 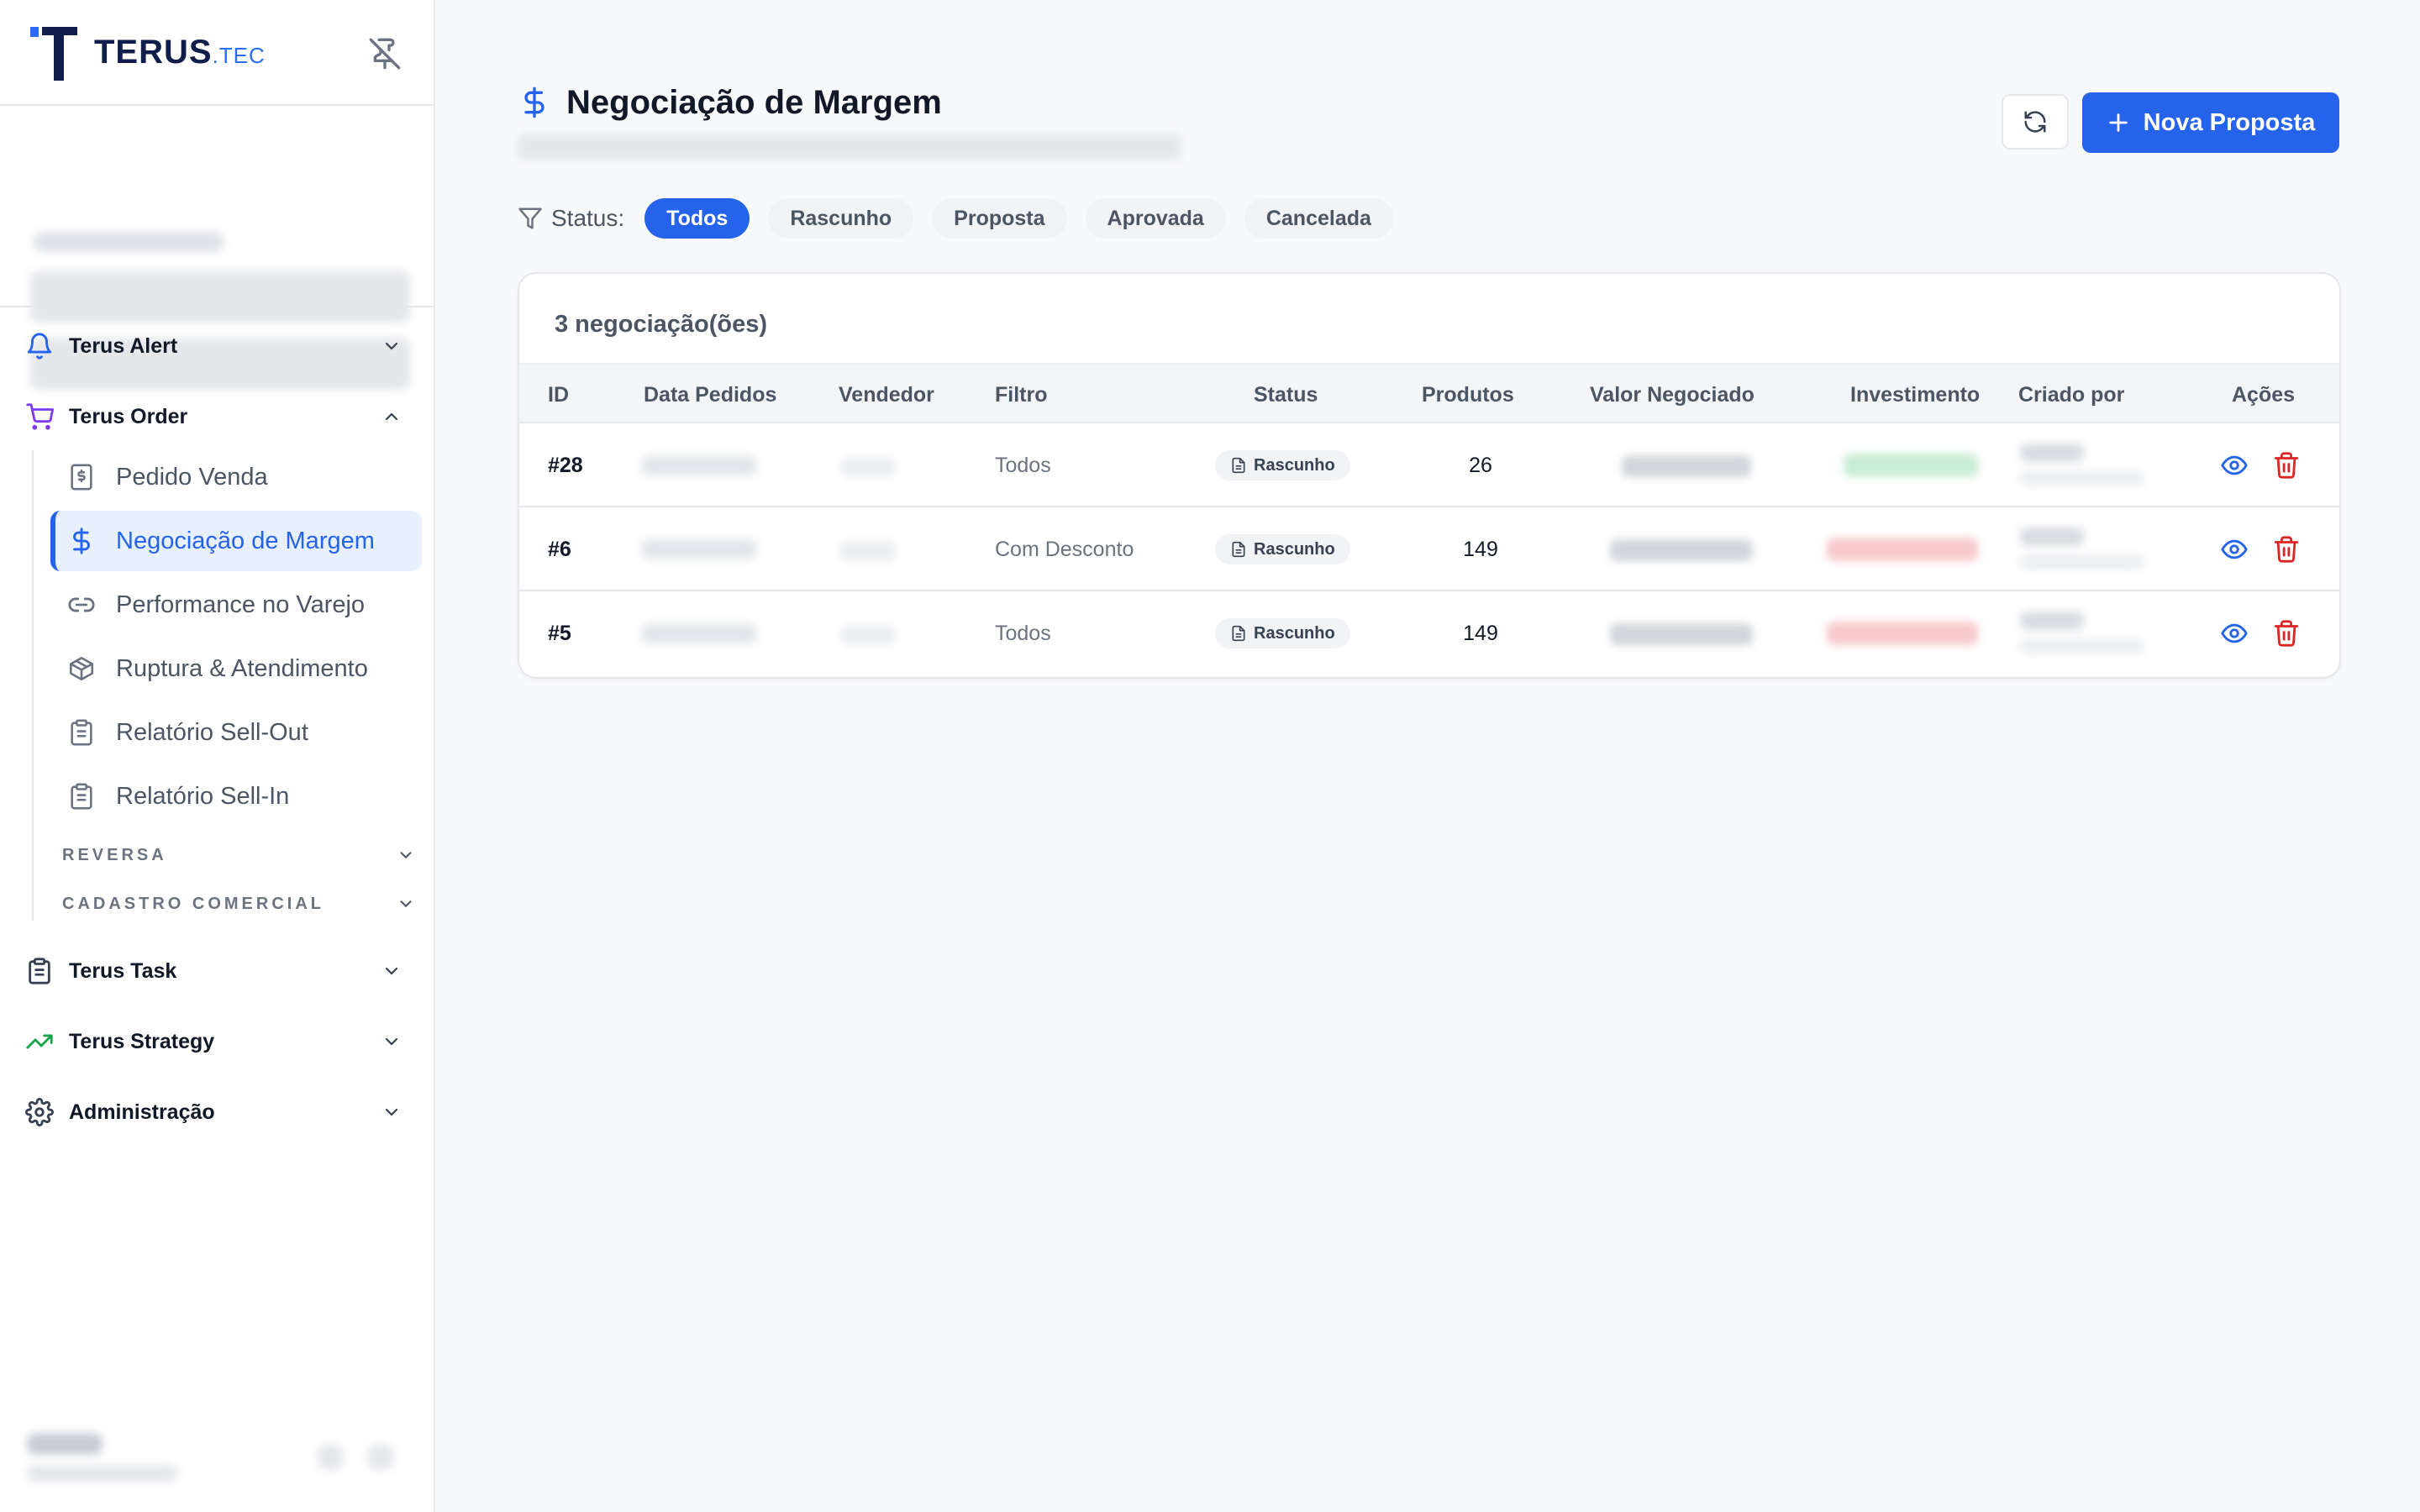 What do you see at coordinates (391, 416) in the screenshot?
I see `chevron-up-icon` at bounding box center [391, 416].